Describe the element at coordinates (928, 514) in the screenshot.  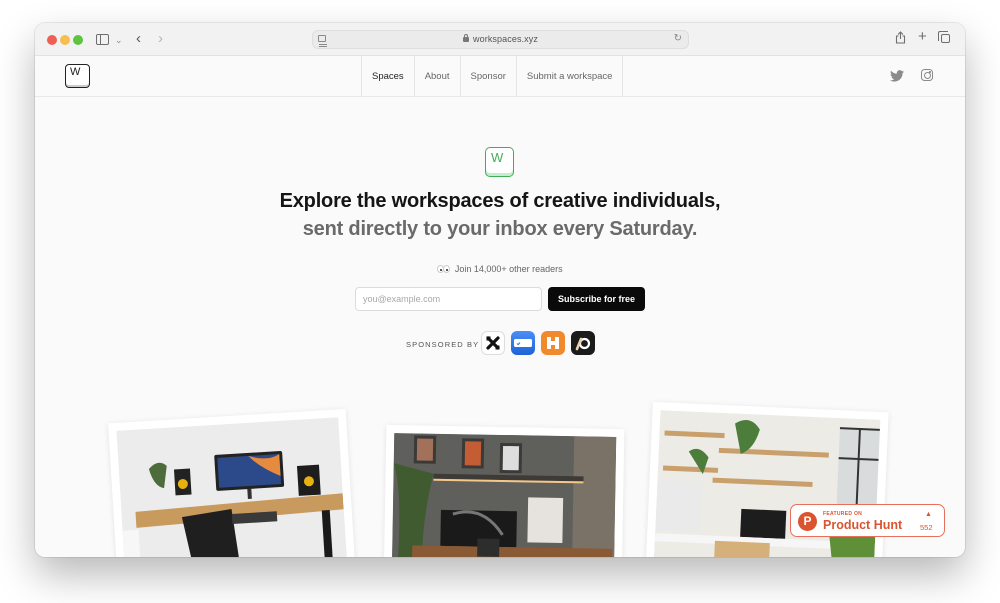
I see `upvote-arrow-icon: ▲` at that location.